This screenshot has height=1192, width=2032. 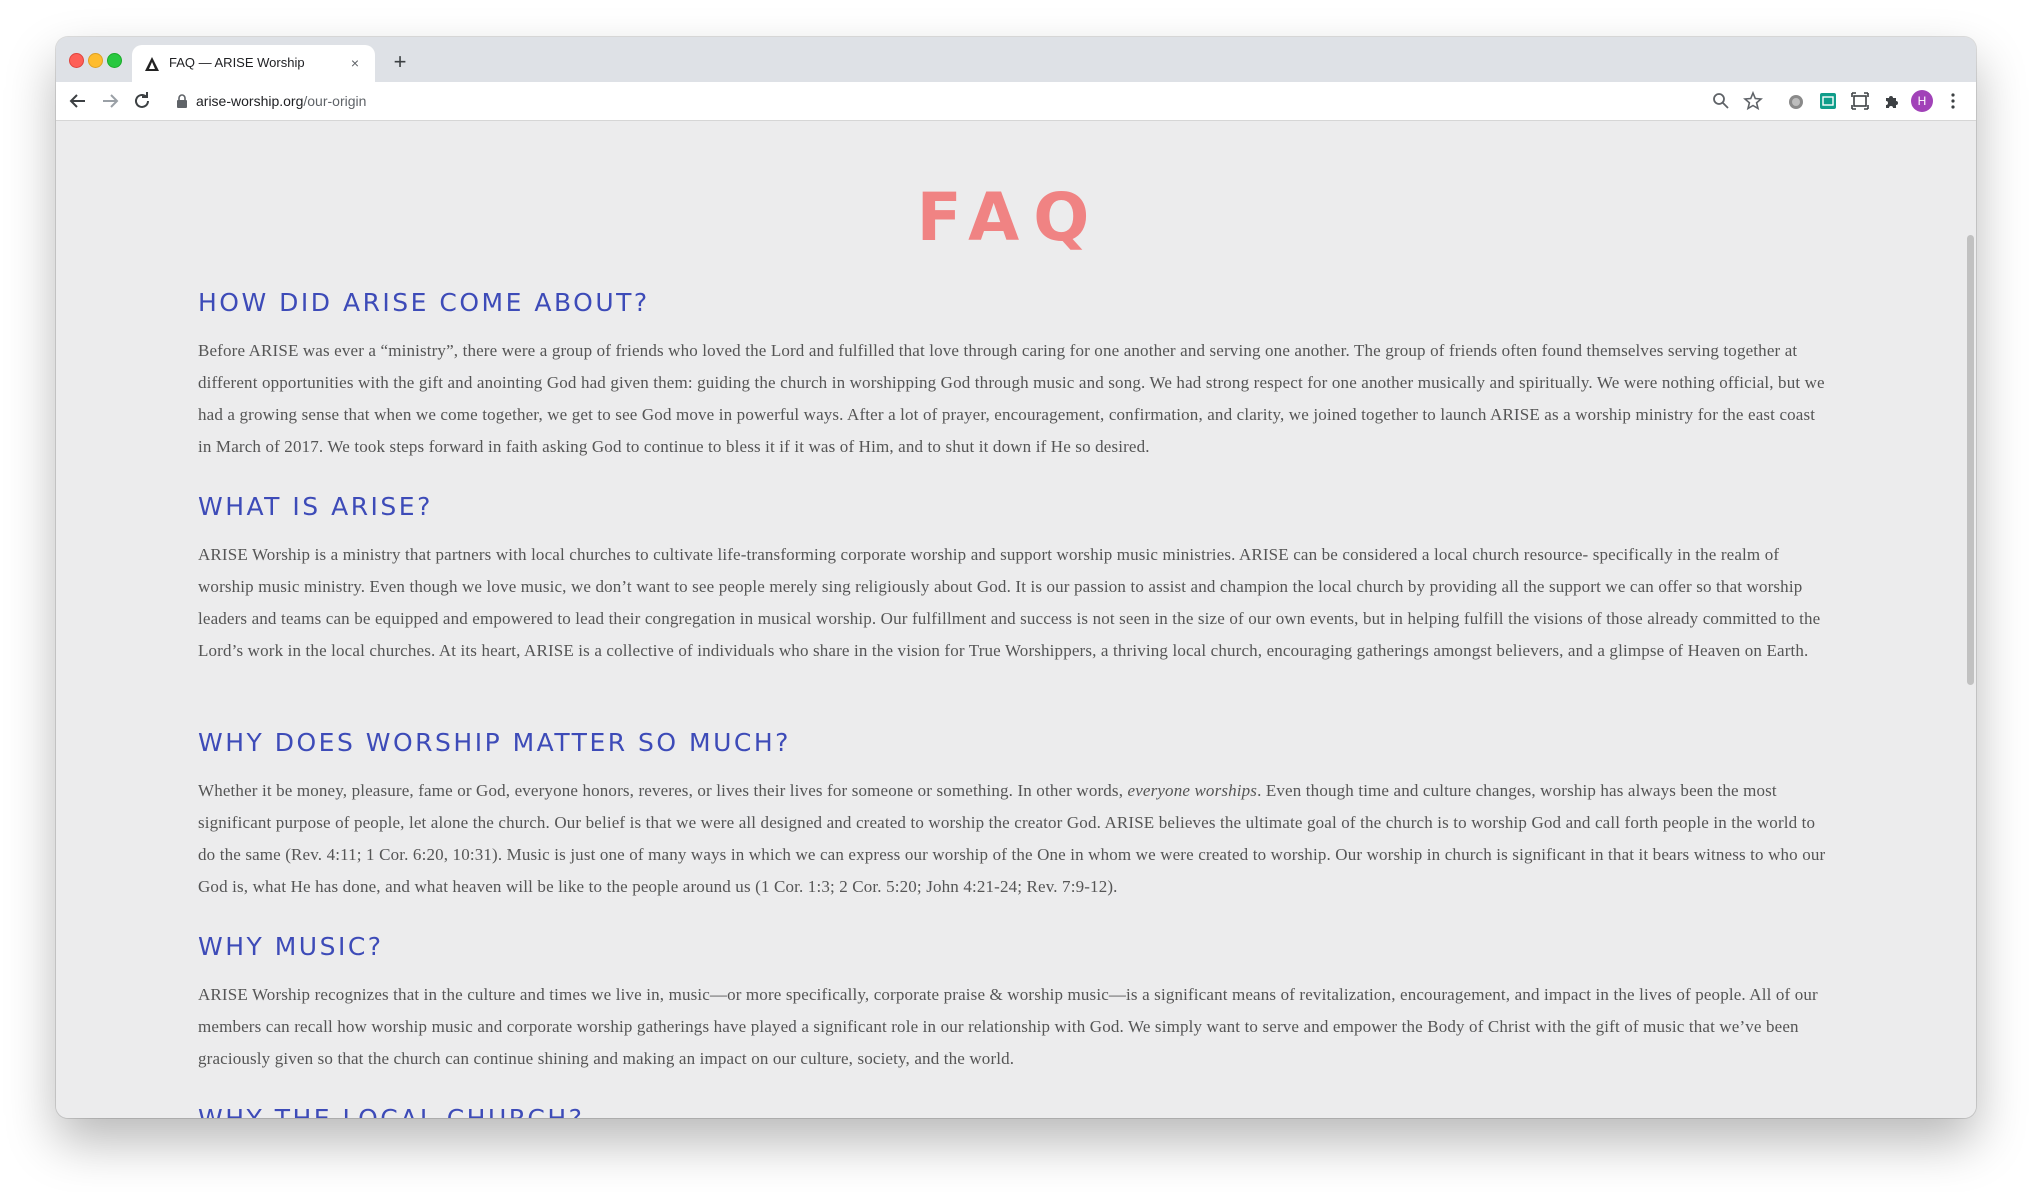 I want to click on url-text: arise-worship.org/our-origin, so click(x=281, y=101).